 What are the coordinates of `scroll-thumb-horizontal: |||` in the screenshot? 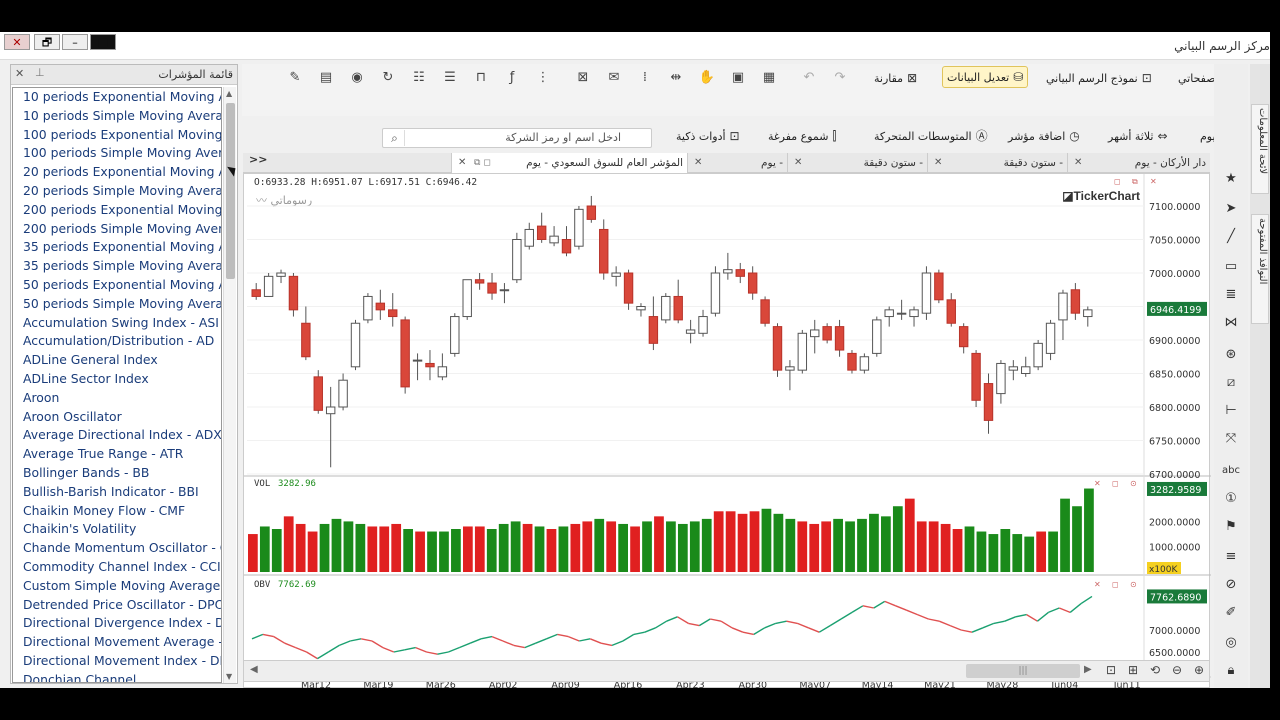 It's located at (1023, 671).